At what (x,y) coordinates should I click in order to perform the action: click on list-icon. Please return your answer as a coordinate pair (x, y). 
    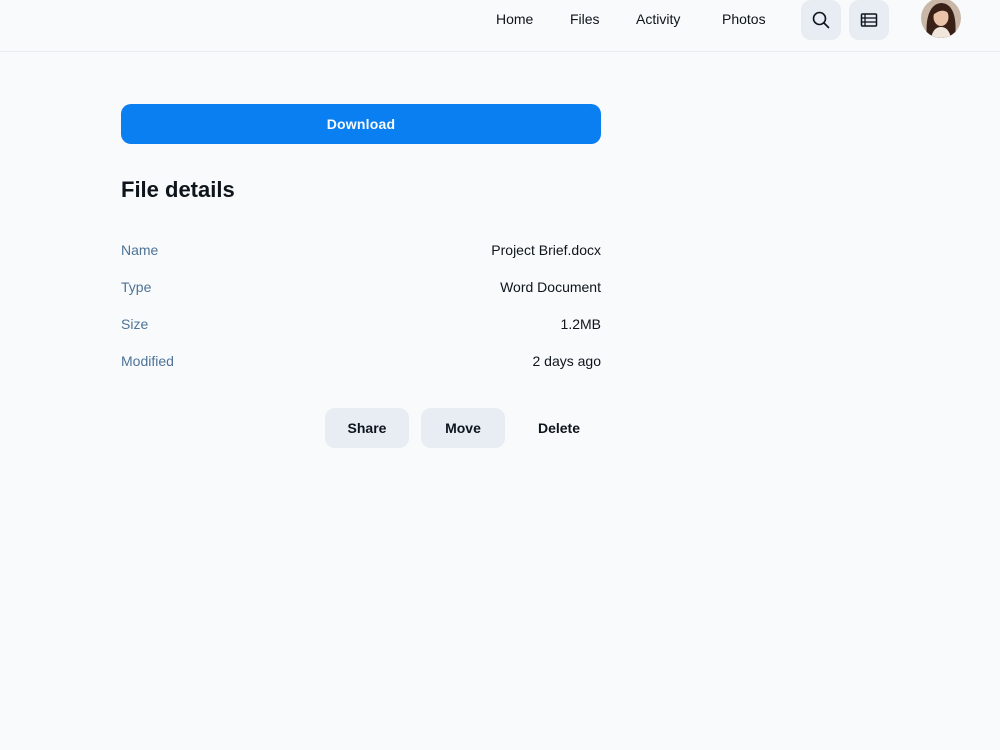
    Looking at the image, I should click on (869, 20).